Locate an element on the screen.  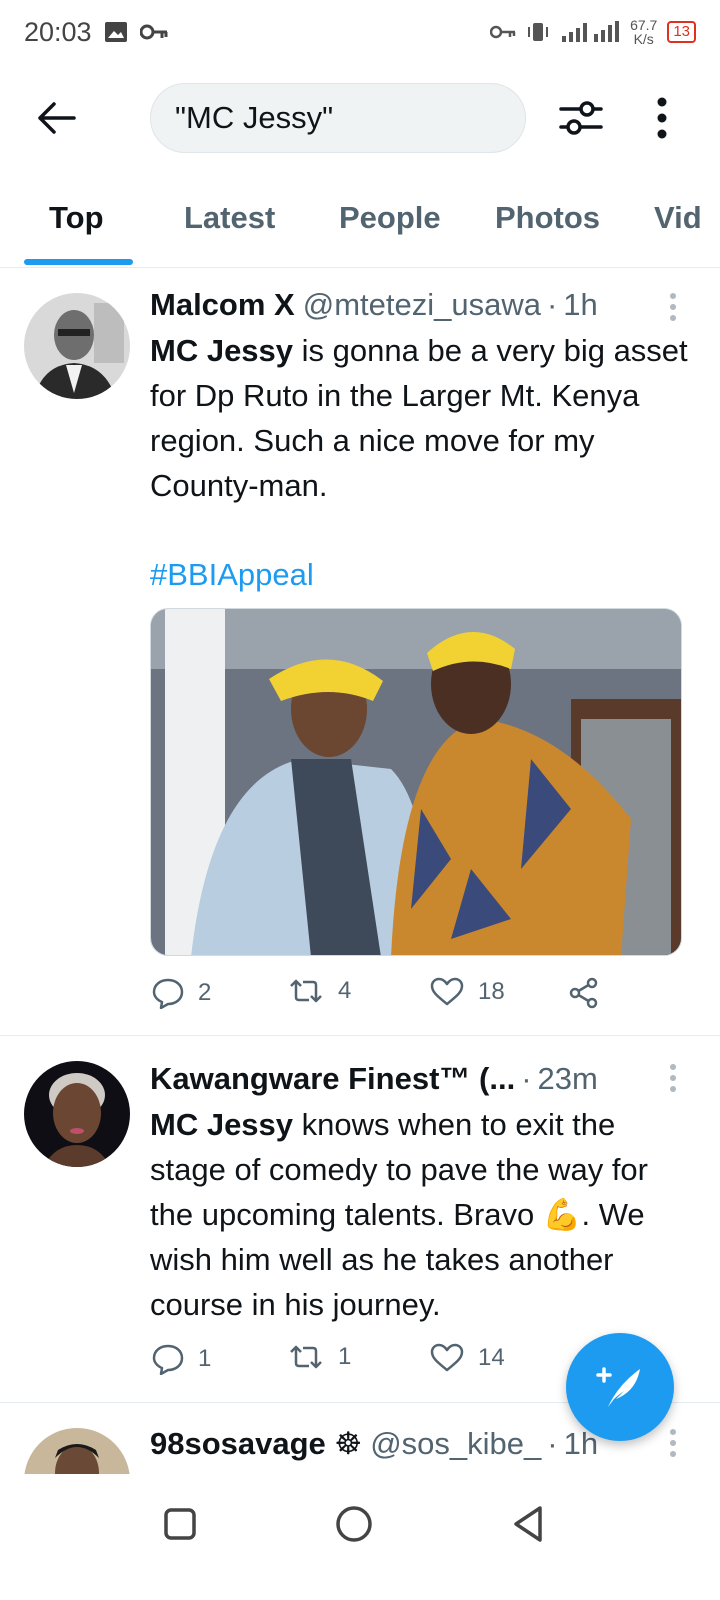
author-name: Malcom X is located at coordinates (222, 305).